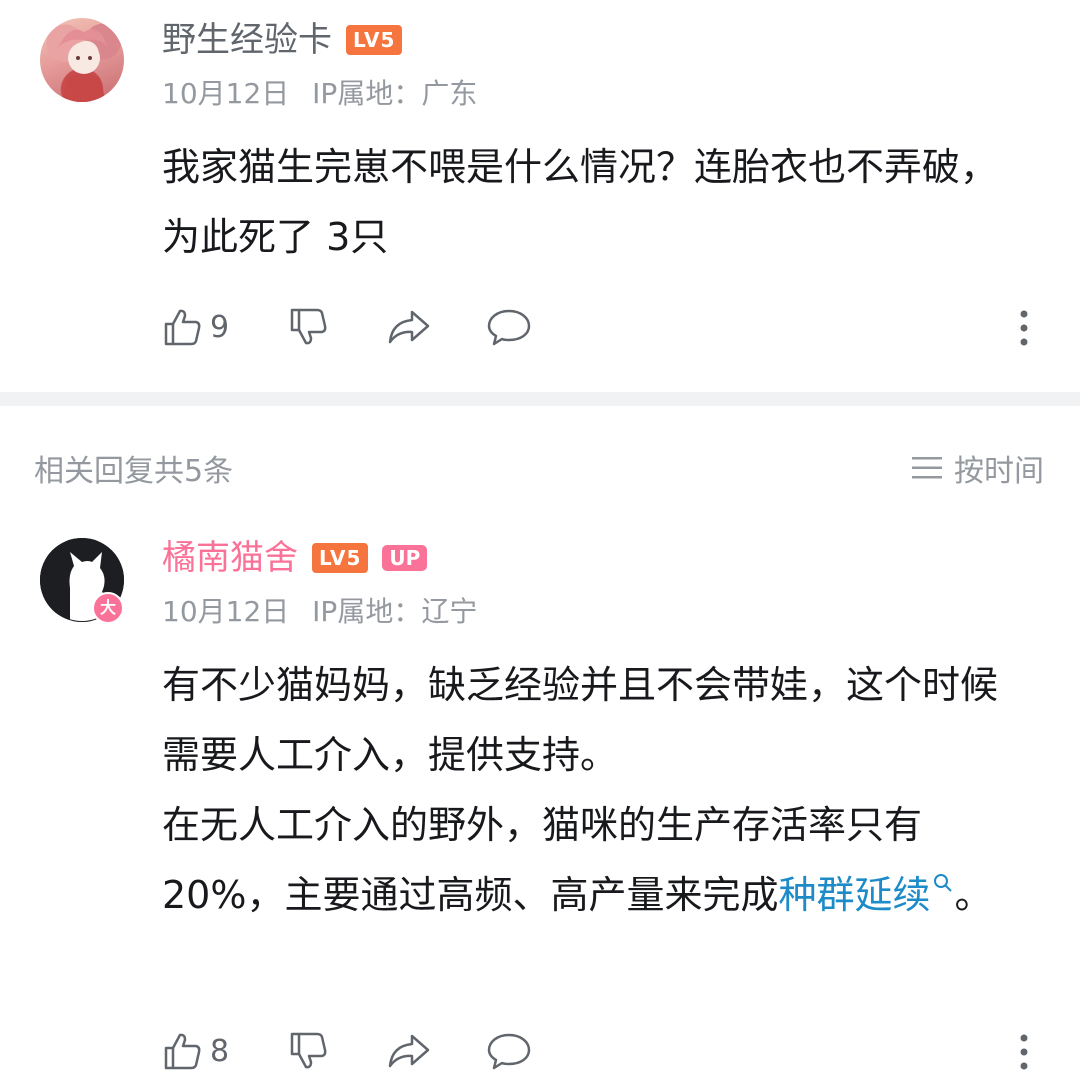  Describe the element at coordinates (247, 40) in the screenshot. I see `username: 野生经验卡` at that location.